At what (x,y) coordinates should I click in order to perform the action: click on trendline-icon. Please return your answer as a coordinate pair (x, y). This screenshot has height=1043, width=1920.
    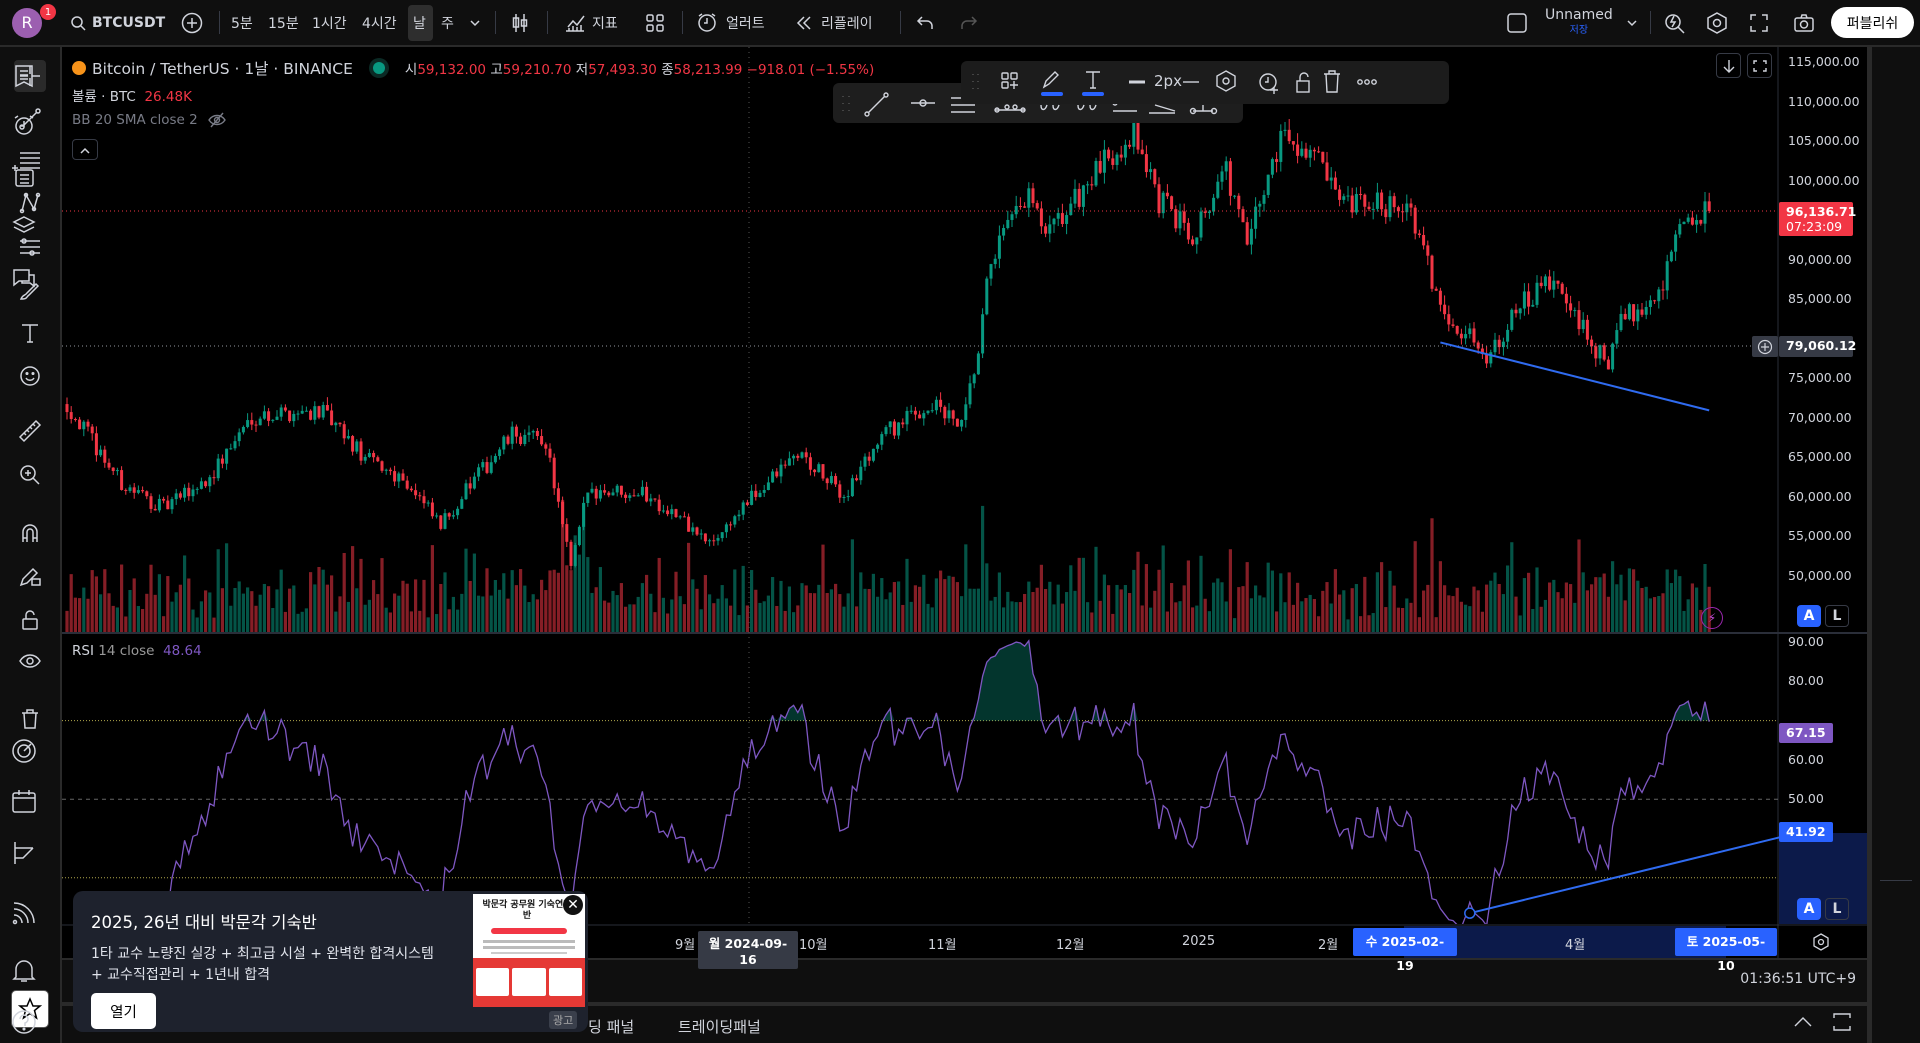
    Looking at the image, I should click on (876, 104).